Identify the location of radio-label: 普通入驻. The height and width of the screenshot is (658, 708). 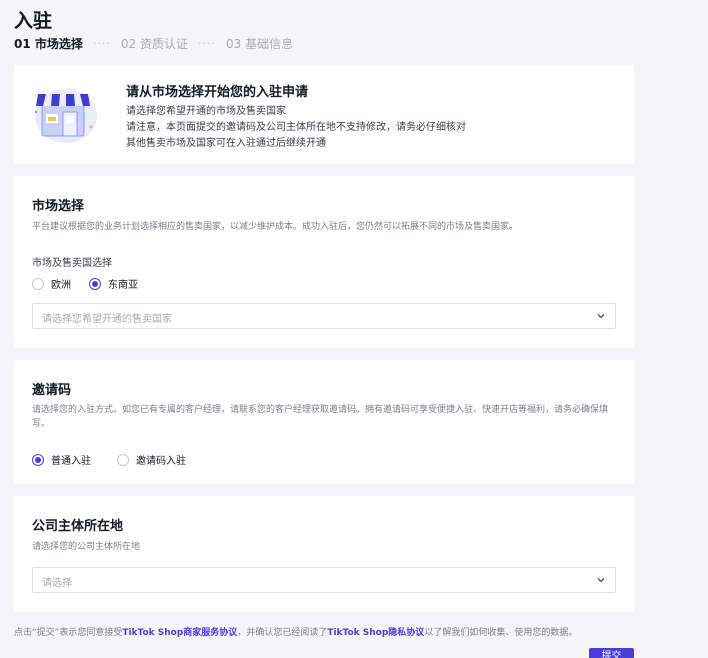
(71, 461).